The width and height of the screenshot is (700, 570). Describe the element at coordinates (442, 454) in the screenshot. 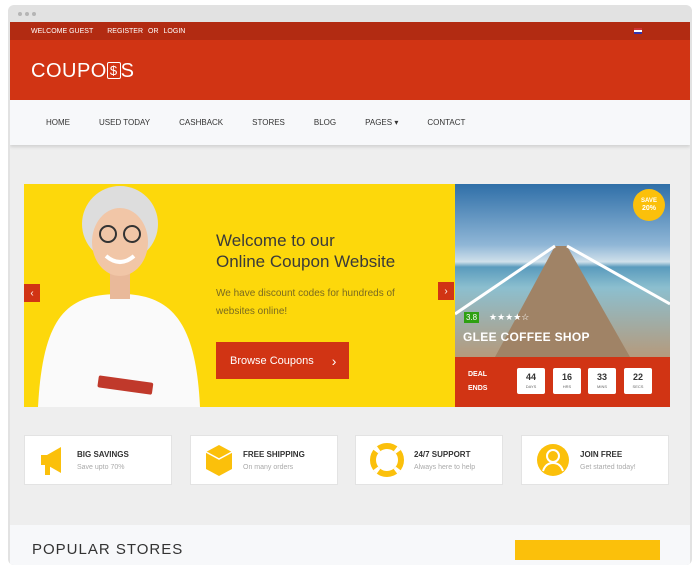

I see `feature-title: 24/7 SUPPORT` at that location.